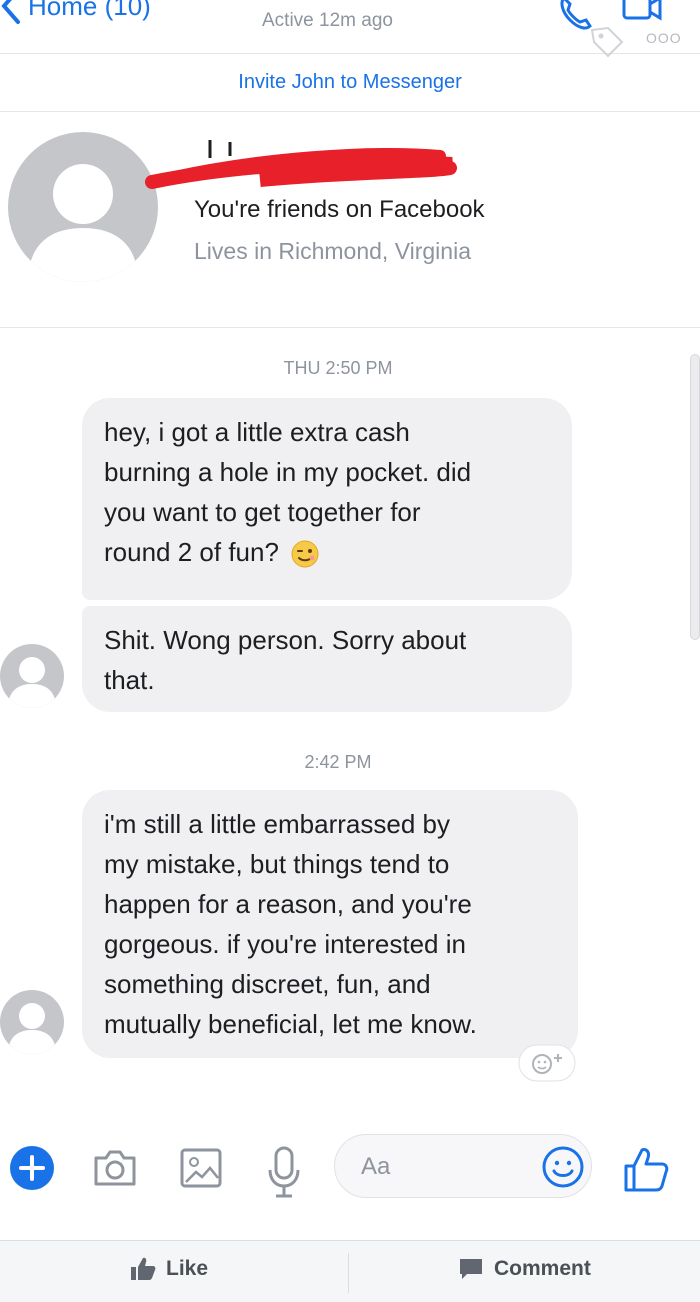  I want to click on microphone-icon, so click(284, 1172).